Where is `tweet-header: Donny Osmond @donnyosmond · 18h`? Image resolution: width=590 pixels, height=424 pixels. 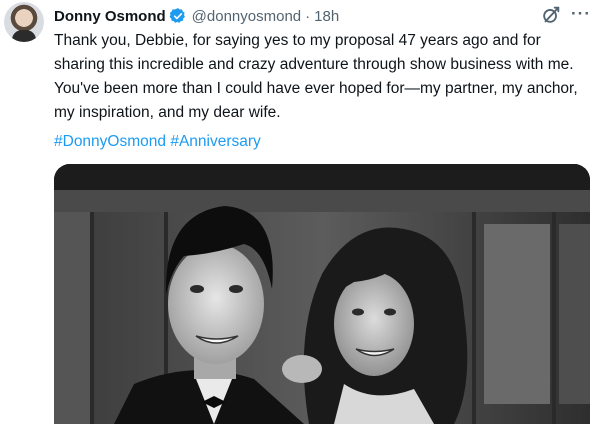
tweet-header: Donny Osmond @donnyosmond · 18h is located at coordinates (196, 16).